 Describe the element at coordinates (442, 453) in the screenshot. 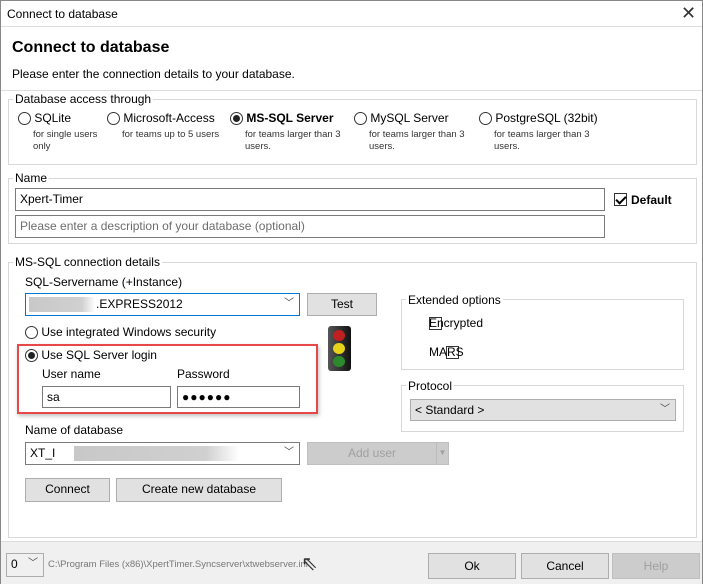

I see `dropdown-arrow-icon: ▼` at that location.